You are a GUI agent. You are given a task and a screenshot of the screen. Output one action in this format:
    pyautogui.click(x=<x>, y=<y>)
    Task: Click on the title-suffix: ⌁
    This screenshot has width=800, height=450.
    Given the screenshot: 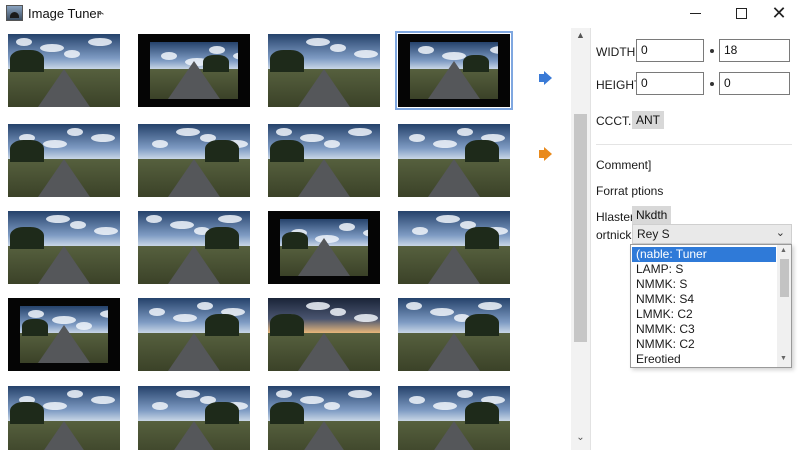 What is the action you would take?
    pyautogui.click(x=101, y=13)
    